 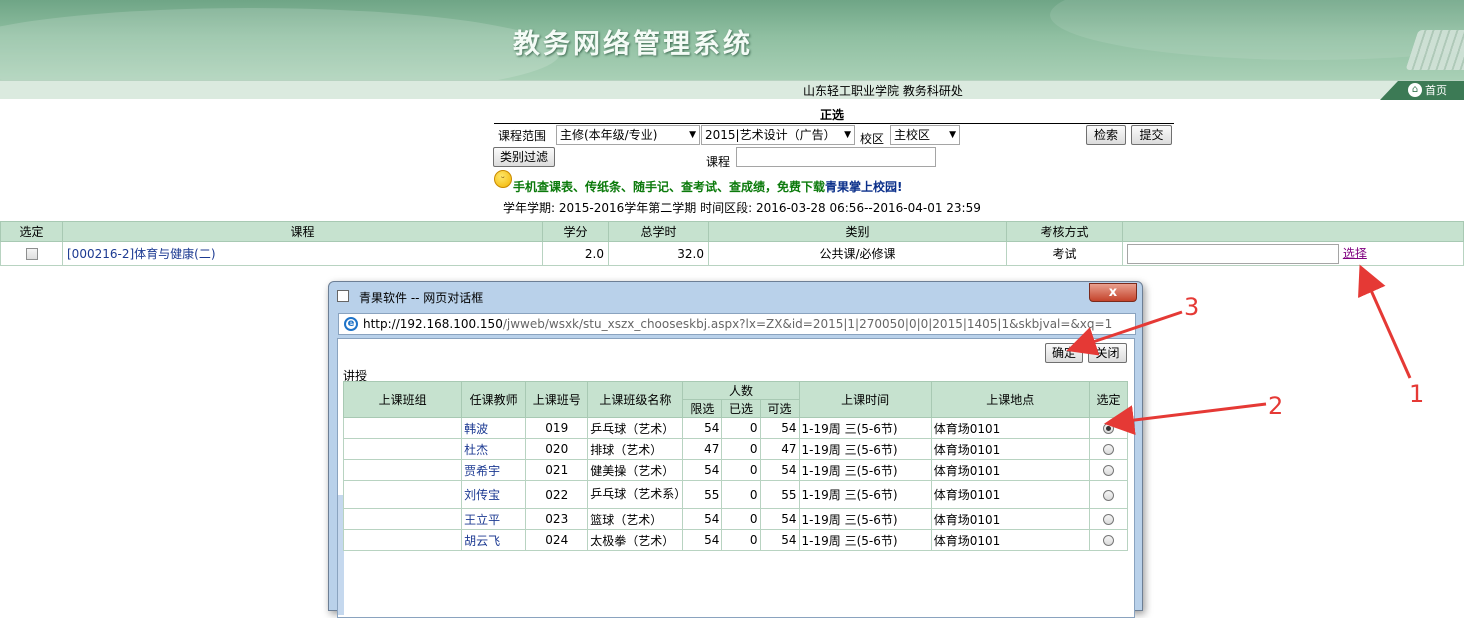 I want to click on category-filter-button: 类别过滤, so click(x=524, y=157).